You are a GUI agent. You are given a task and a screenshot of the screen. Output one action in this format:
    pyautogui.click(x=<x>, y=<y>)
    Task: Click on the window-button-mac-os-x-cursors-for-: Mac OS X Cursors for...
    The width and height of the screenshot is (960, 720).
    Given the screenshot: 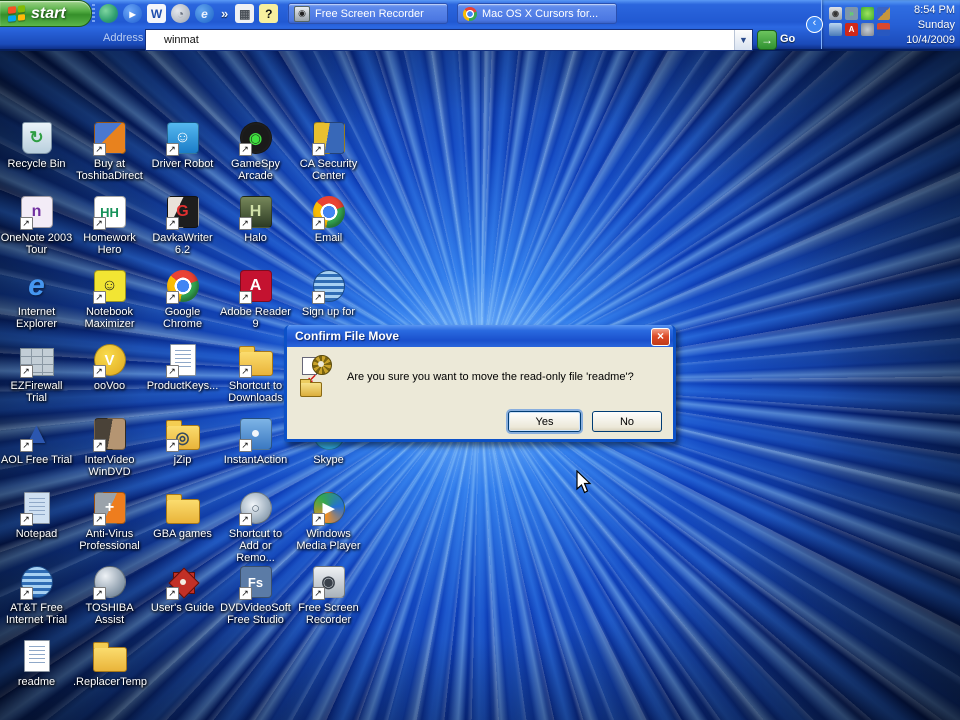 What is the action you would take?
    pyautogui.click(x=537, y=13)
    